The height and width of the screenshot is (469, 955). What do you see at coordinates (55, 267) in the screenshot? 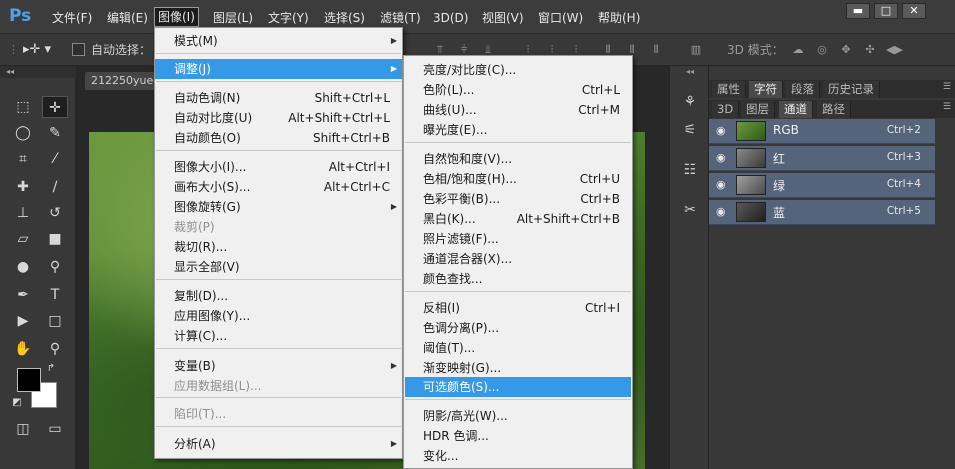
I see `dodge-tool-icon: ⚲` at bounding box center [55, 267].